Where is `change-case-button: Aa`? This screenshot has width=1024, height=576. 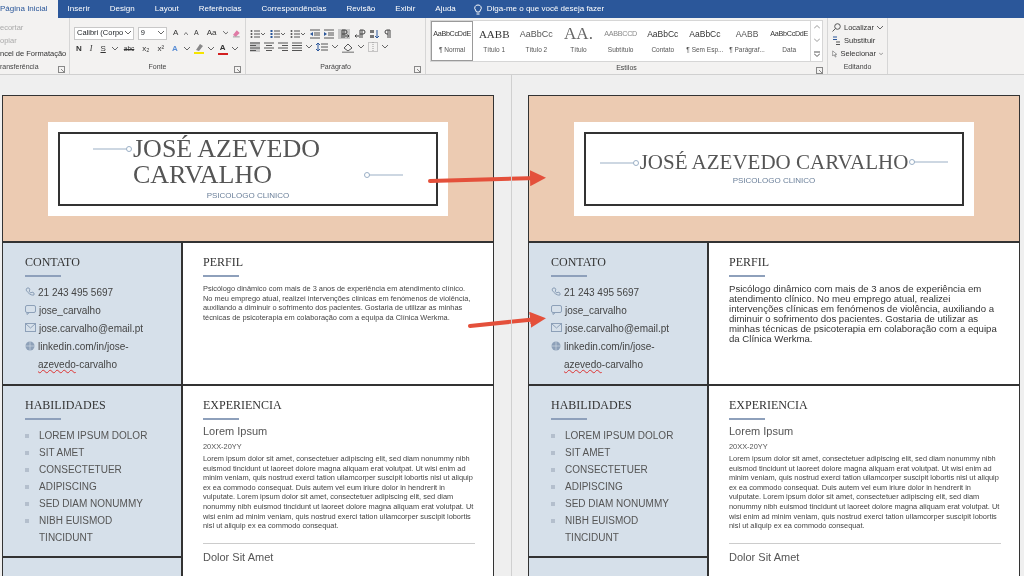
change-case-button: Aa is located at coordinates (211, 33).